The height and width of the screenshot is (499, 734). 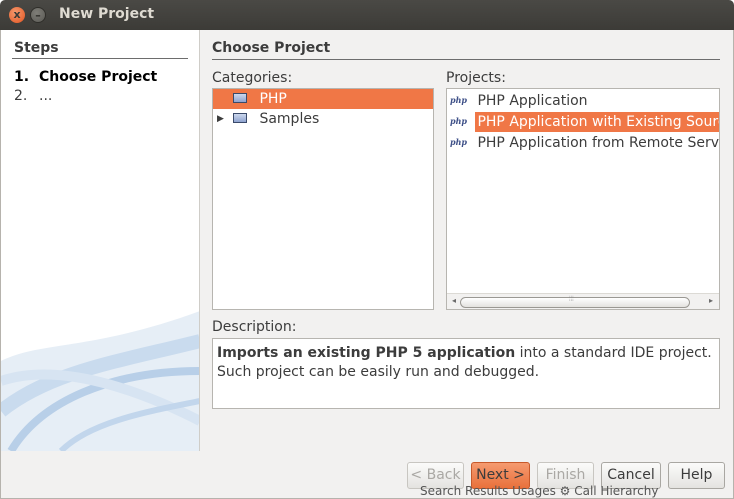 I want to click on category-label: PHP, so click(x=273, y=99).